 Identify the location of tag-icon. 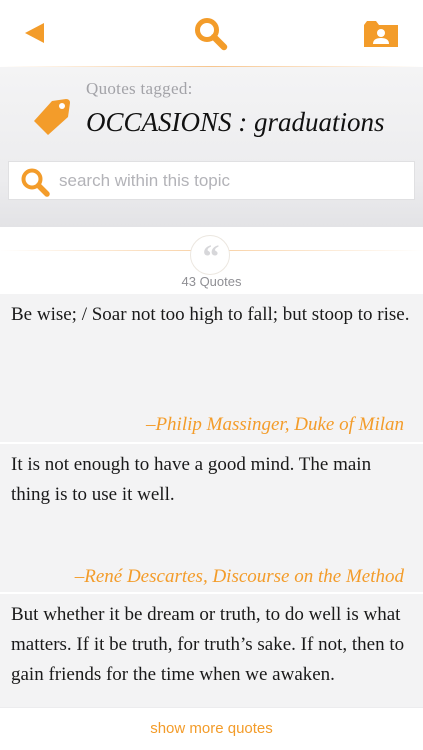
(52, 117).